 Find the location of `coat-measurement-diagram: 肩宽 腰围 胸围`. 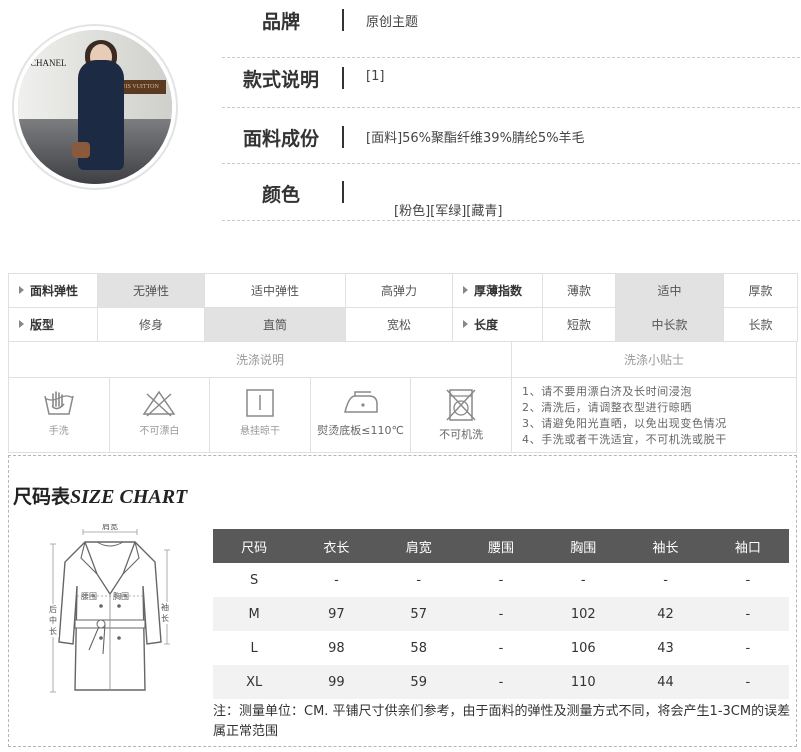

coat-measurement-diagram: 肩宽 腰围 胸围 is located at coordinates (110, 608).